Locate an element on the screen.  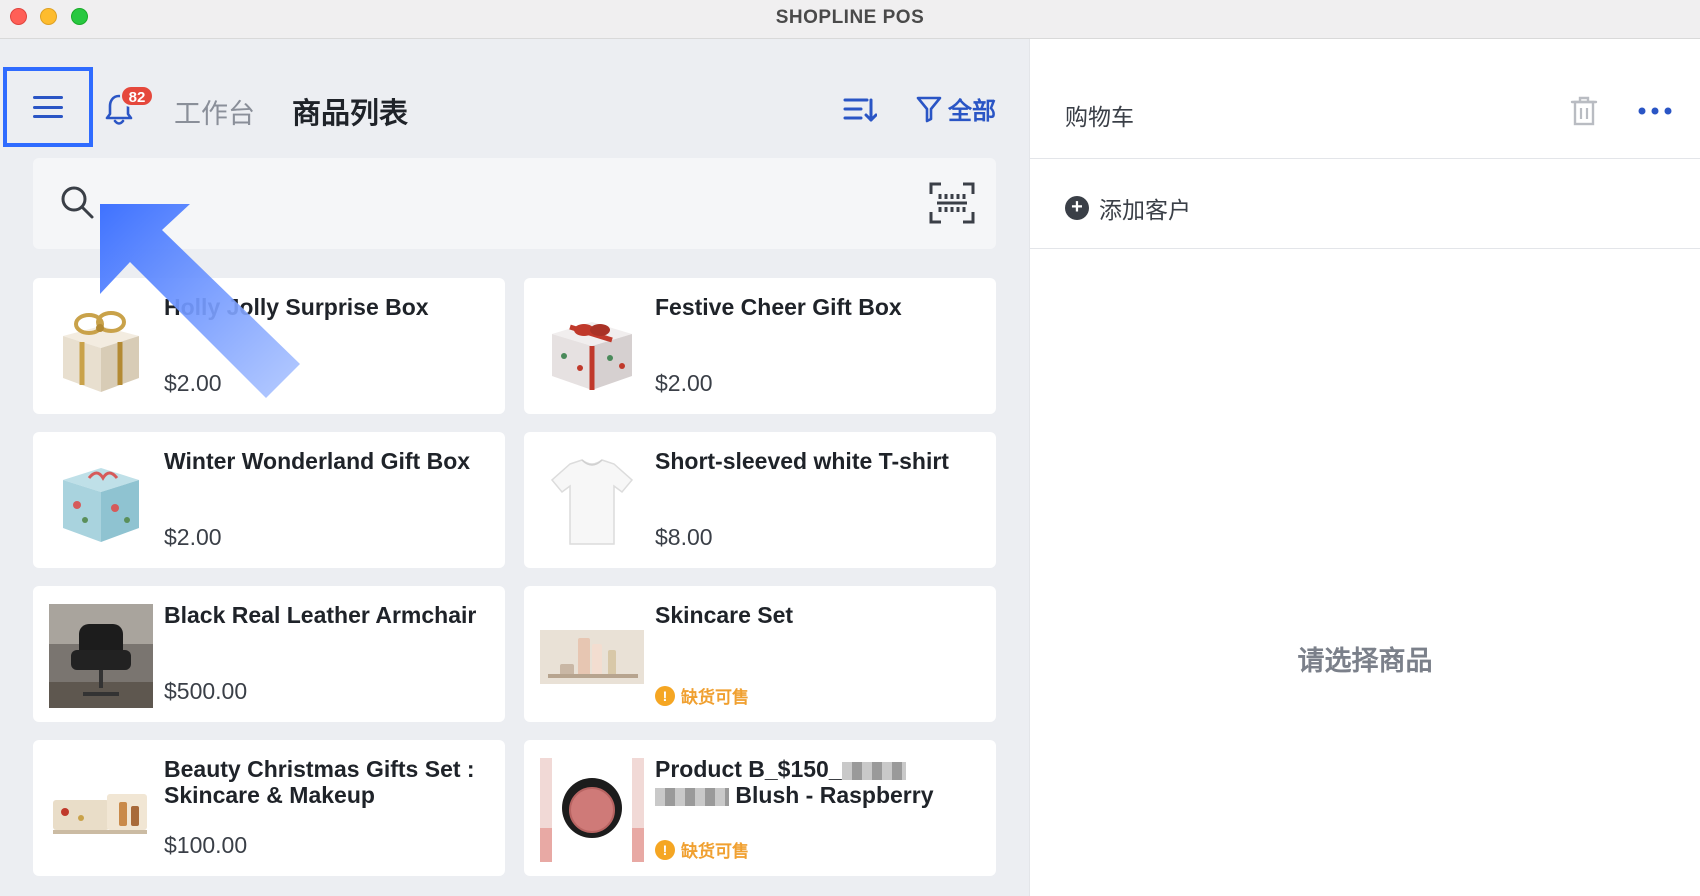
nav-product-list: 商品列表 is located at coordinates (350, 111).